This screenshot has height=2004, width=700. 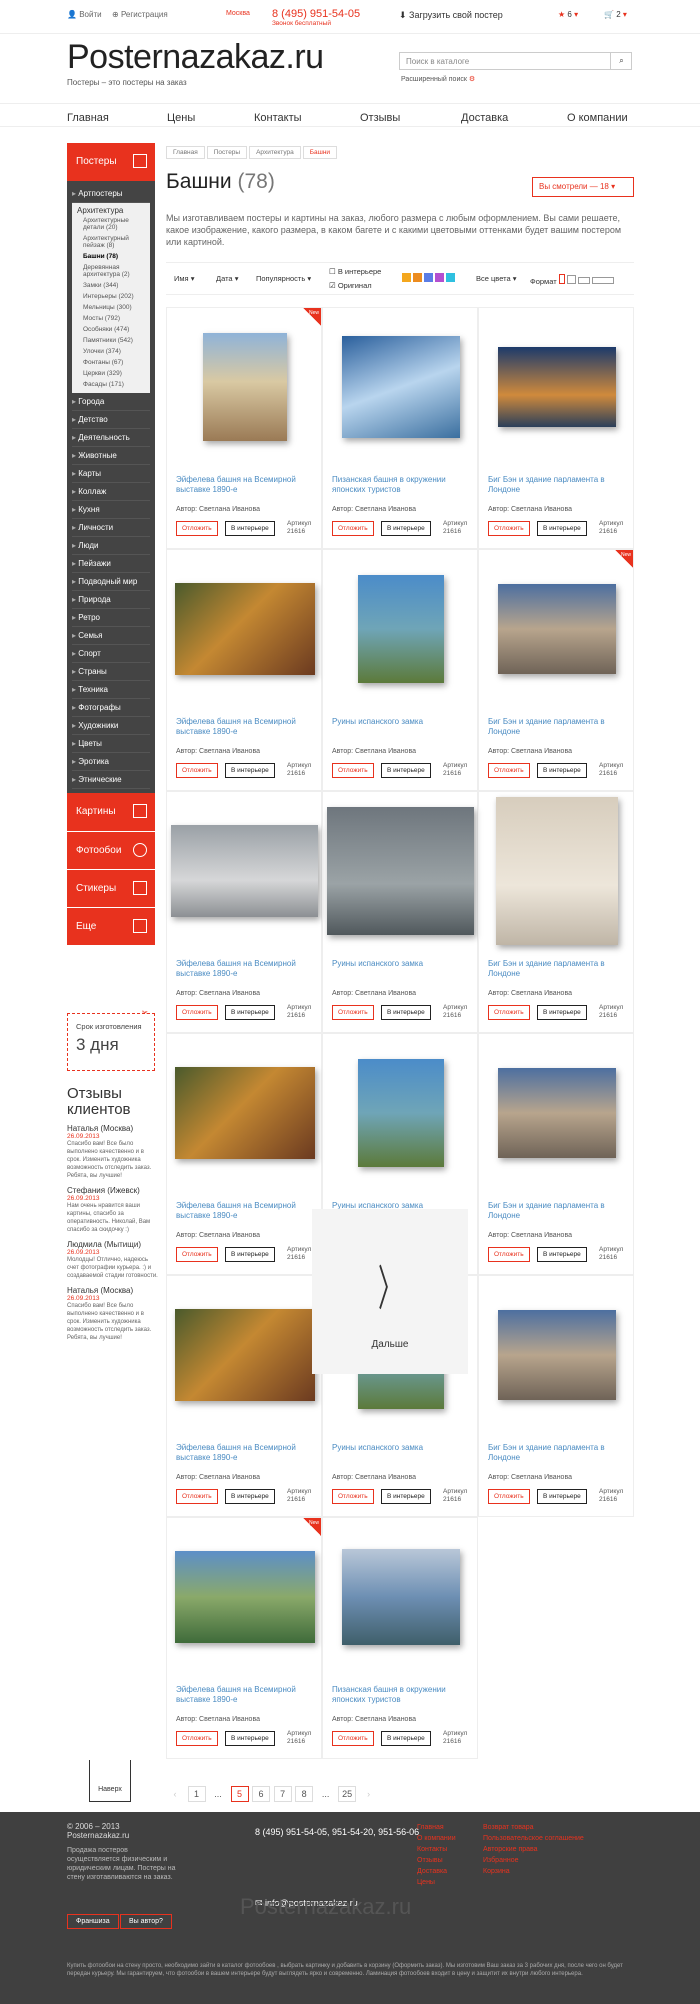 What do you see at coordinates (380, 118) in the screenshot?
I see `nav-reviews: Отзывы` at bounding box center [380, 118].